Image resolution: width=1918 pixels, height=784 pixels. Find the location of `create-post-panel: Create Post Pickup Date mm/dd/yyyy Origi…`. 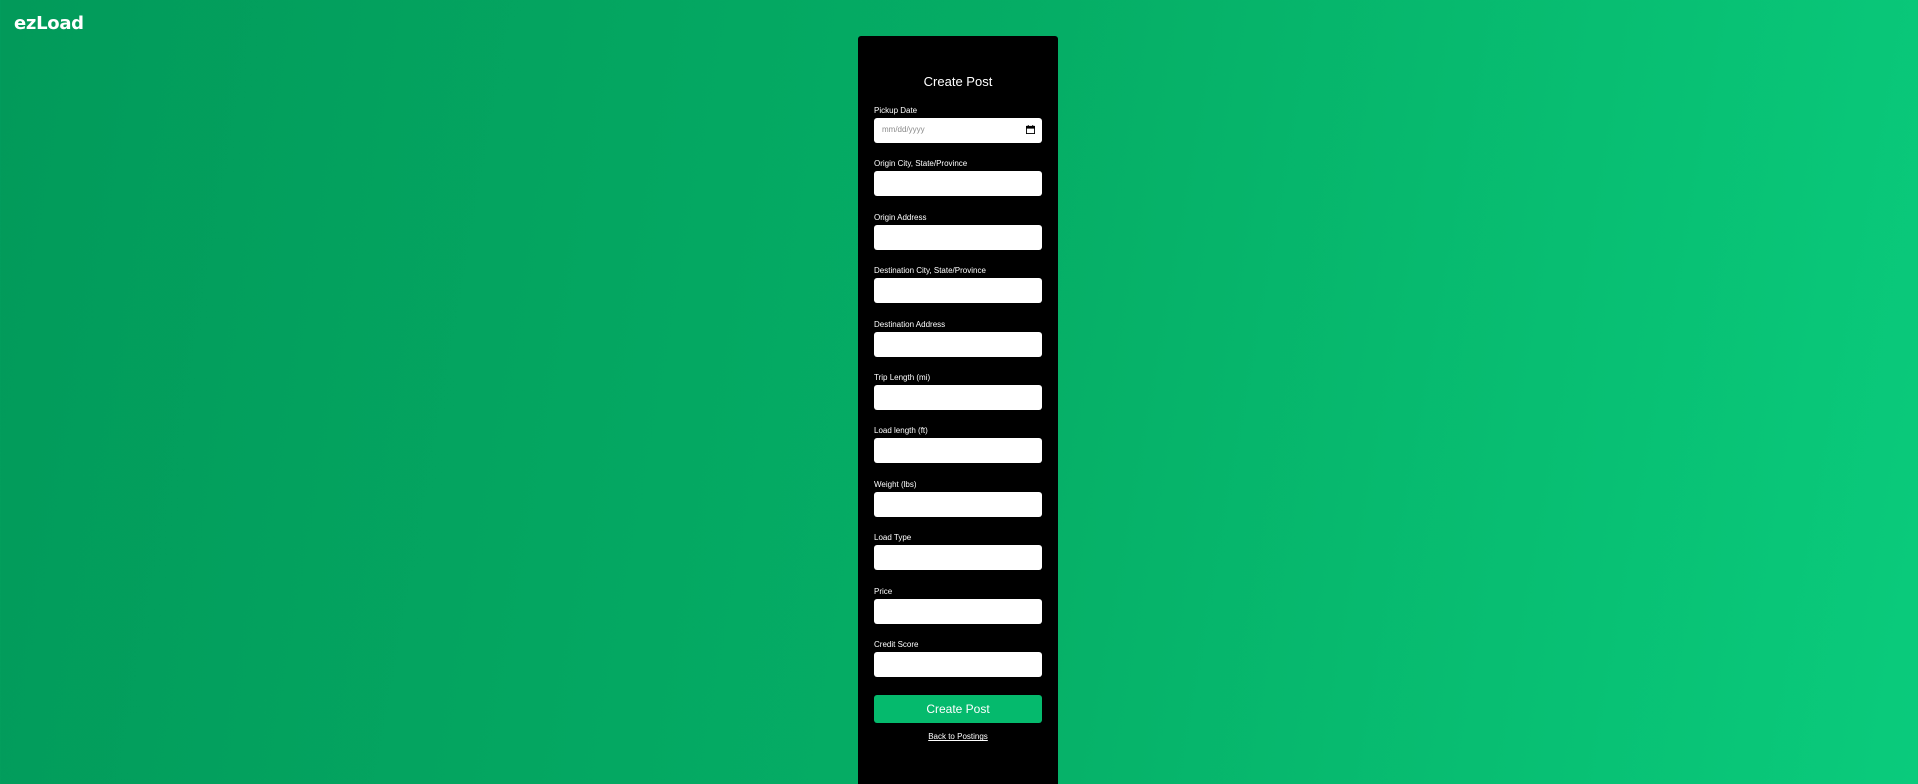

create-post-panel: Create Post Pickup Date mm/dd/yyyy Origi… is located at coordinates (958, 410).